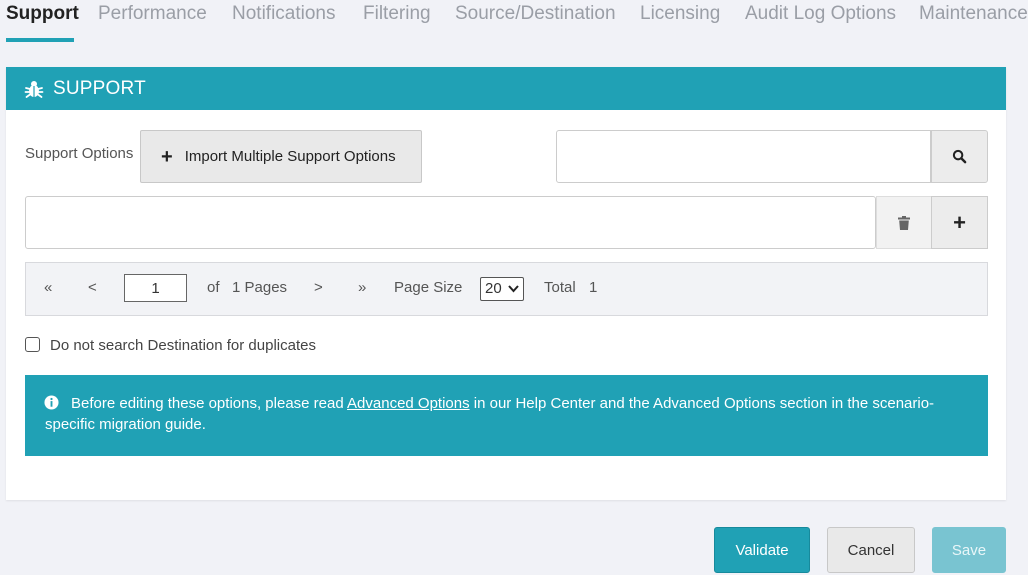 The width and height of the screenshot is (1028, 575). Describe the element at coordinates (183, 345) in the screenshot. I see `checkbox-label: Do not search Destination for duplicates` at that location.